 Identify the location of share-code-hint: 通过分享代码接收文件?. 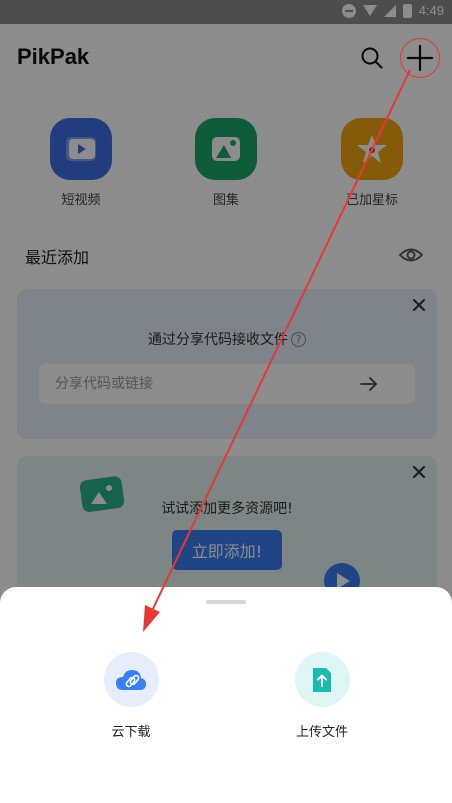
(227, 339).